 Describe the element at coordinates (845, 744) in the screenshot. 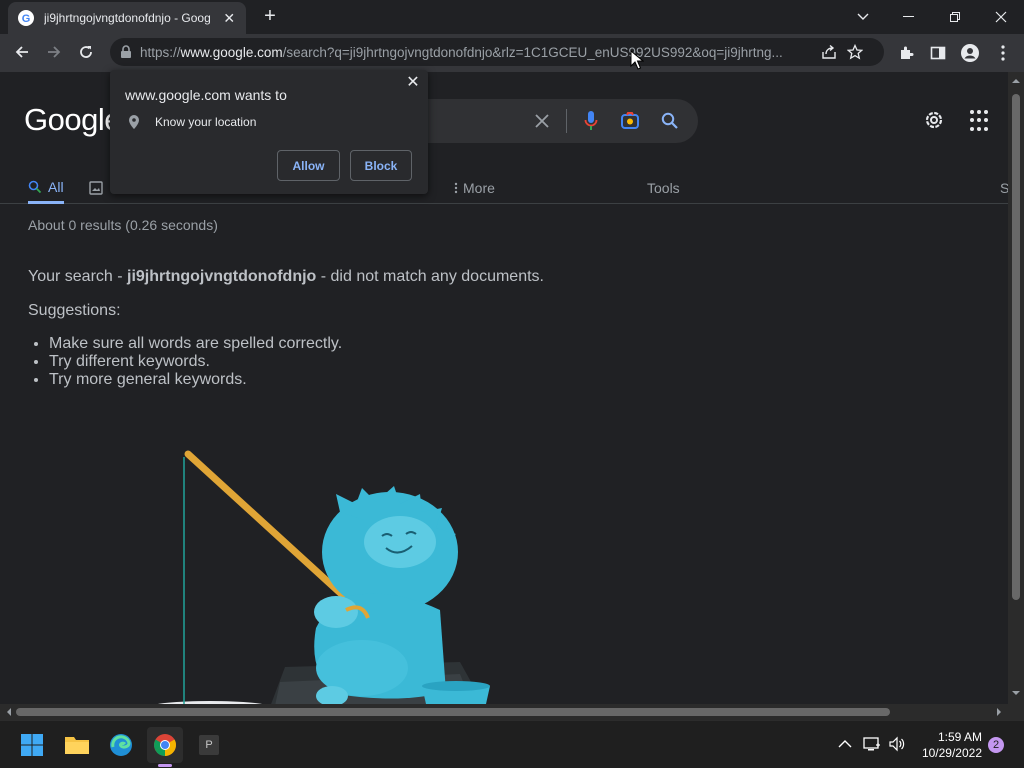

I see `show-hidden-icons-chevron-icon` at that location.